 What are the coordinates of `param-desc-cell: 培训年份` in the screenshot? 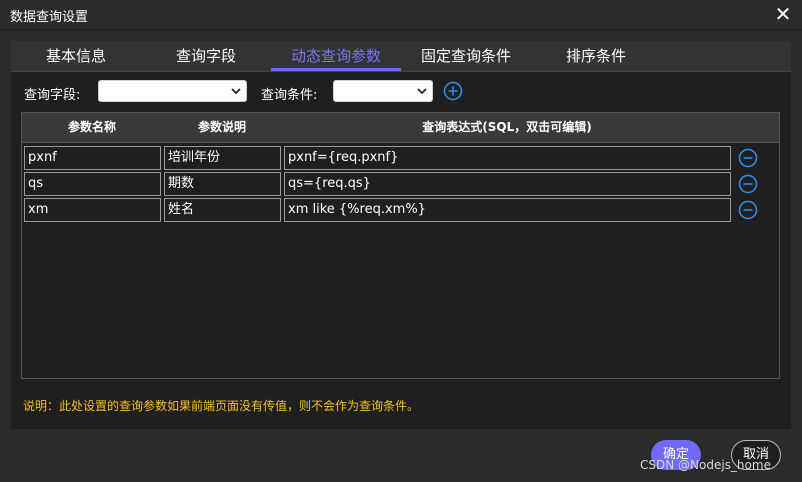 It's located at (222, 158).